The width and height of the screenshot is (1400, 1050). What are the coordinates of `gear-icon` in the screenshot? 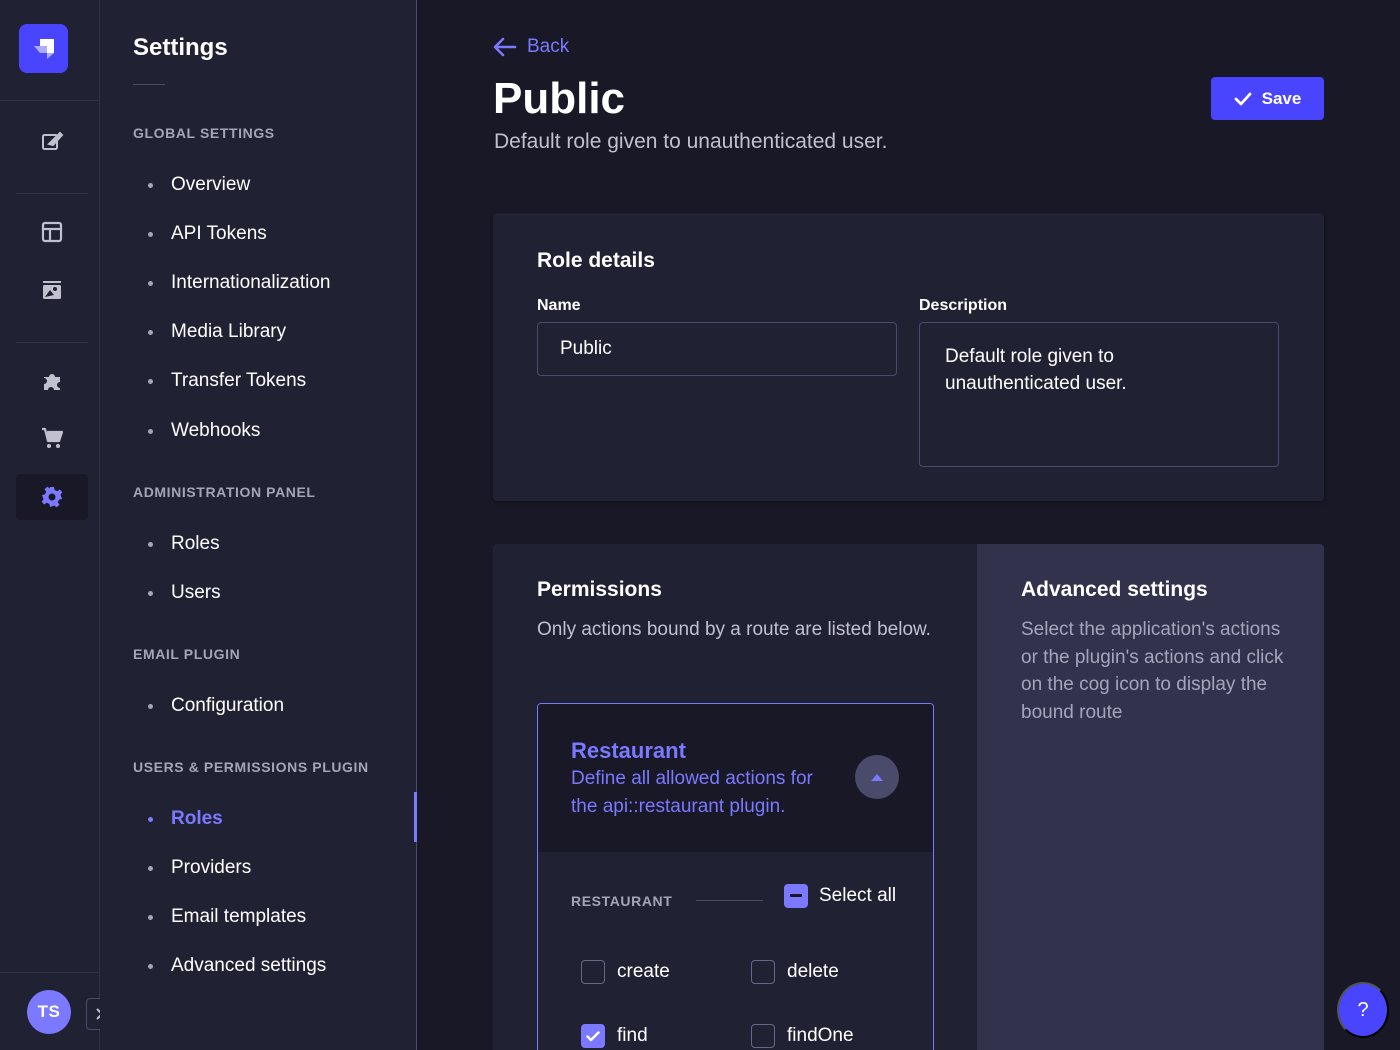 It's located at (52, 497).